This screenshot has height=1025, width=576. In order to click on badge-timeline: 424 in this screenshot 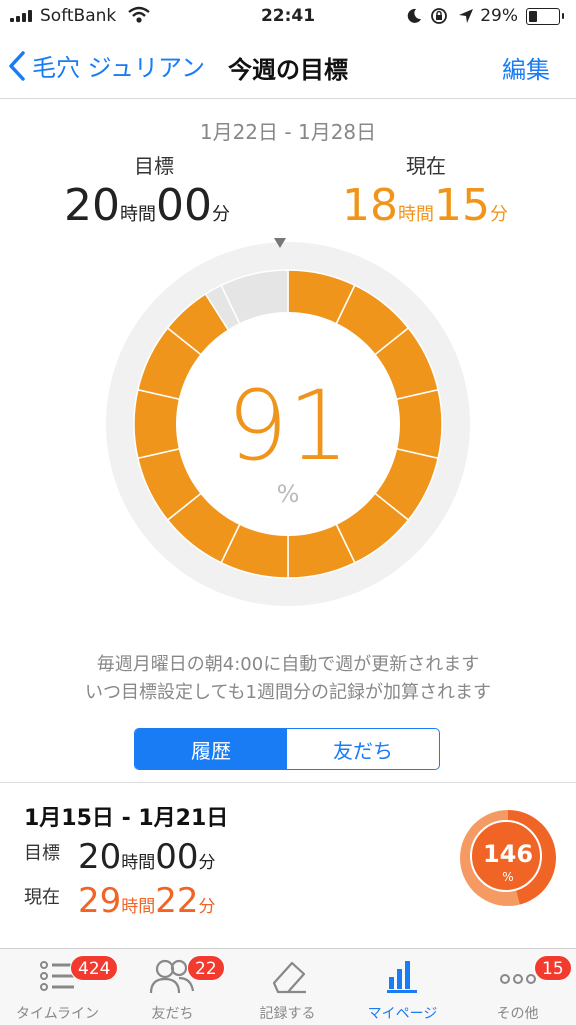, I will do `click(94, 968)`.